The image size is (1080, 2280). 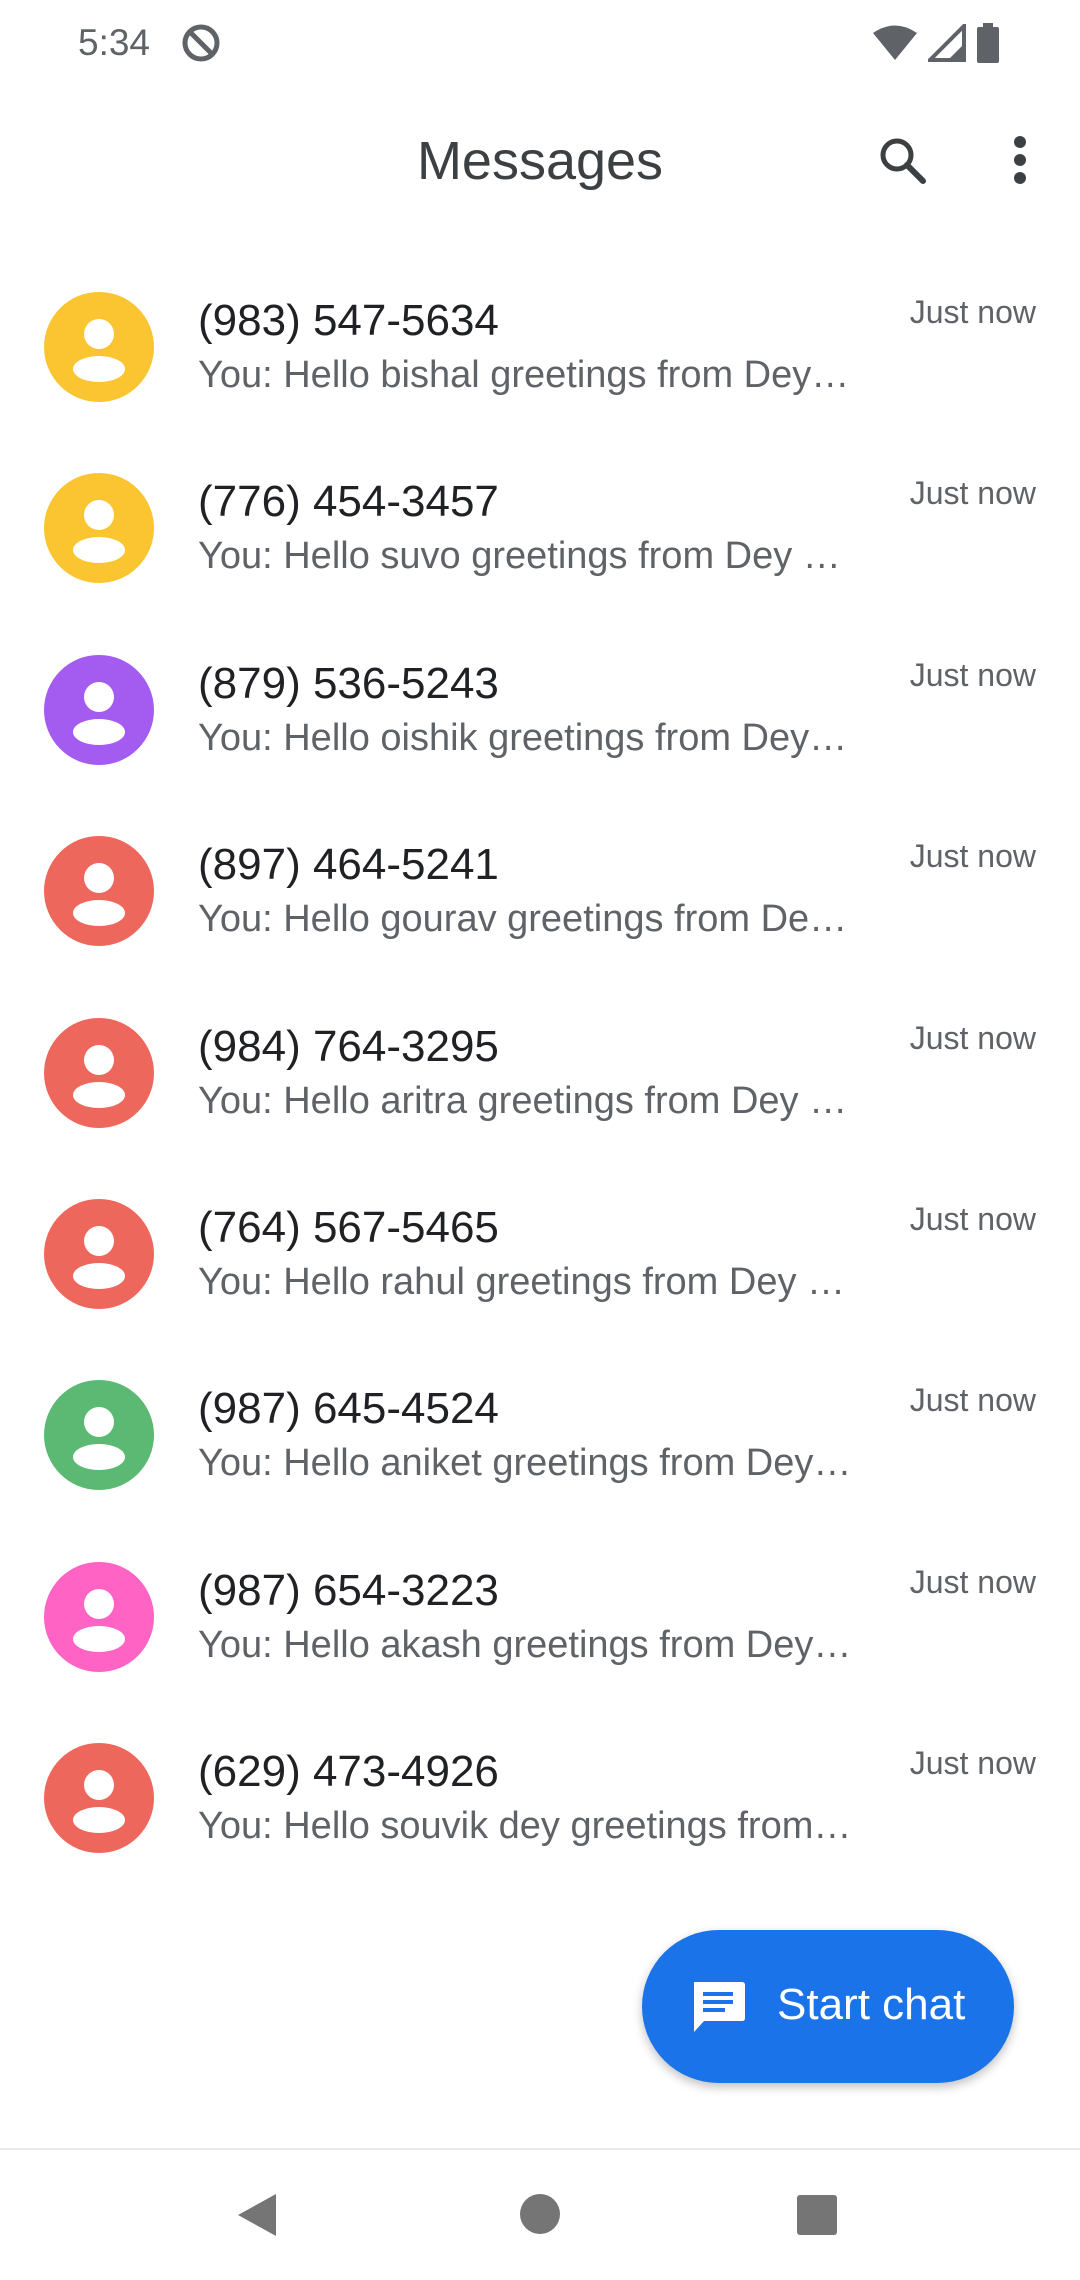 What do you see at coordinates (114, 42) in the screenshot?
I see `status-time: 5:34` at bounding box center [114, 42].